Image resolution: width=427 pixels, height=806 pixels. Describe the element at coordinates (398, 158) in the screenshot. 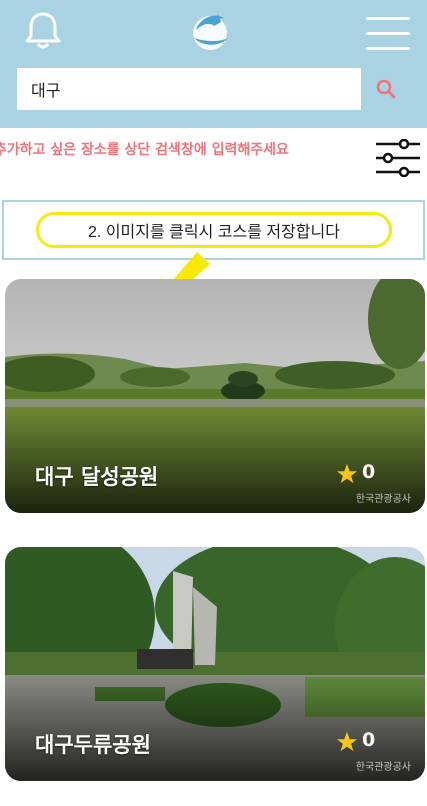

I see `sliders-filter-icon` at that location.